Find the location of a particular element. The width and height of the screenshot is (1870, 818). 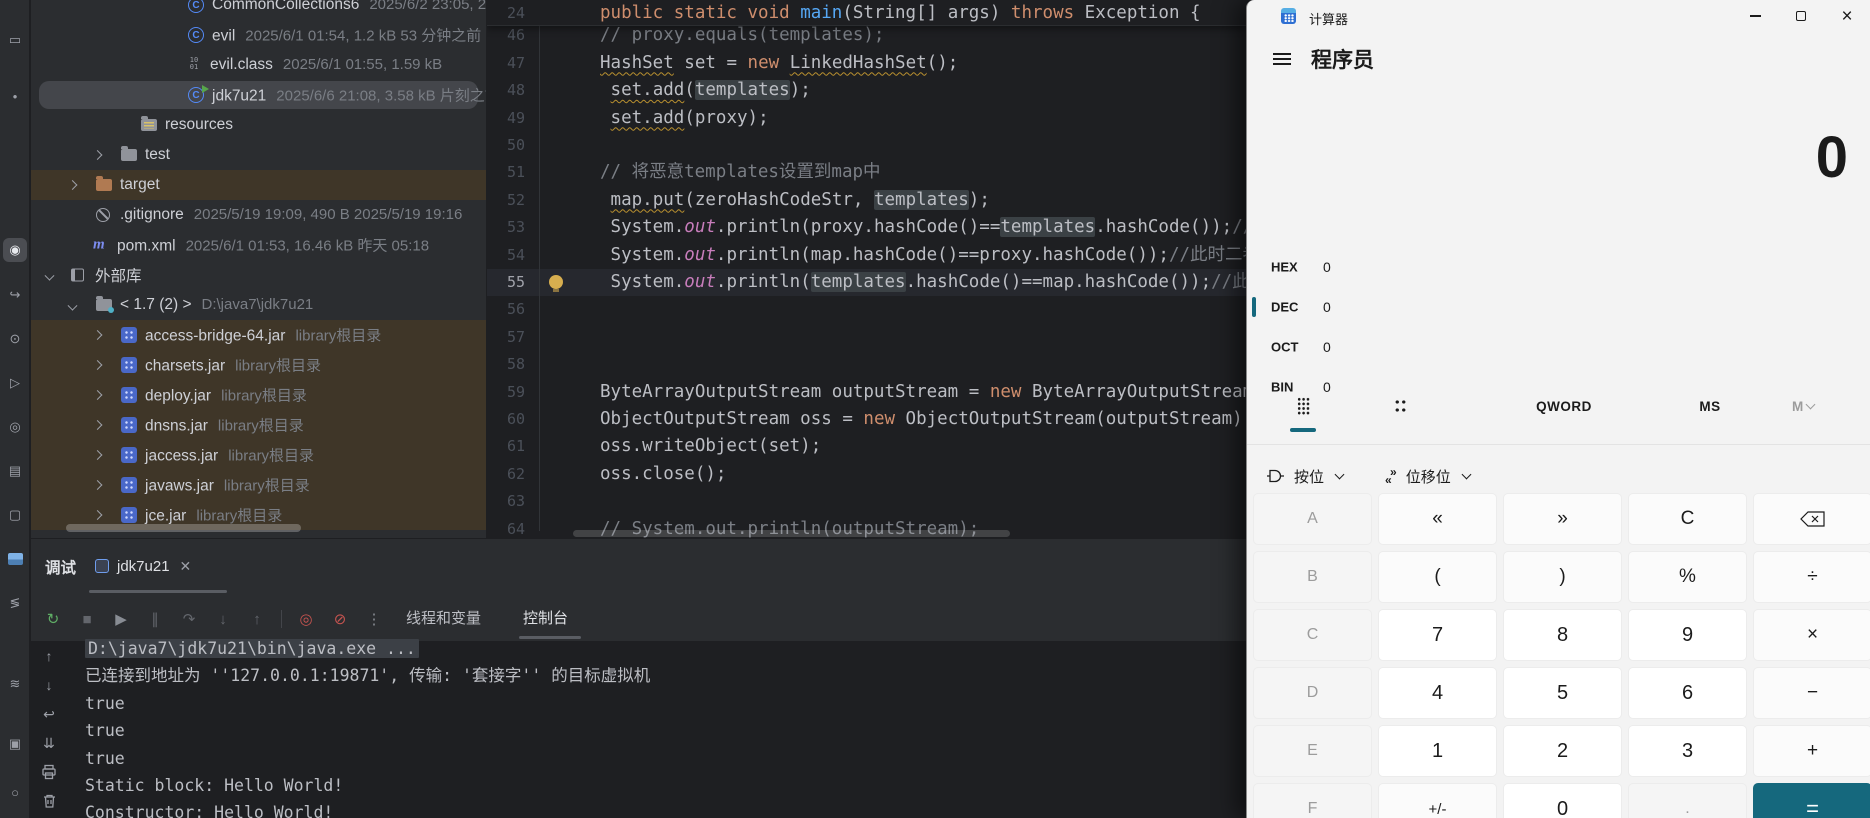

commit-icon: • is located at coordinates (15, 96).